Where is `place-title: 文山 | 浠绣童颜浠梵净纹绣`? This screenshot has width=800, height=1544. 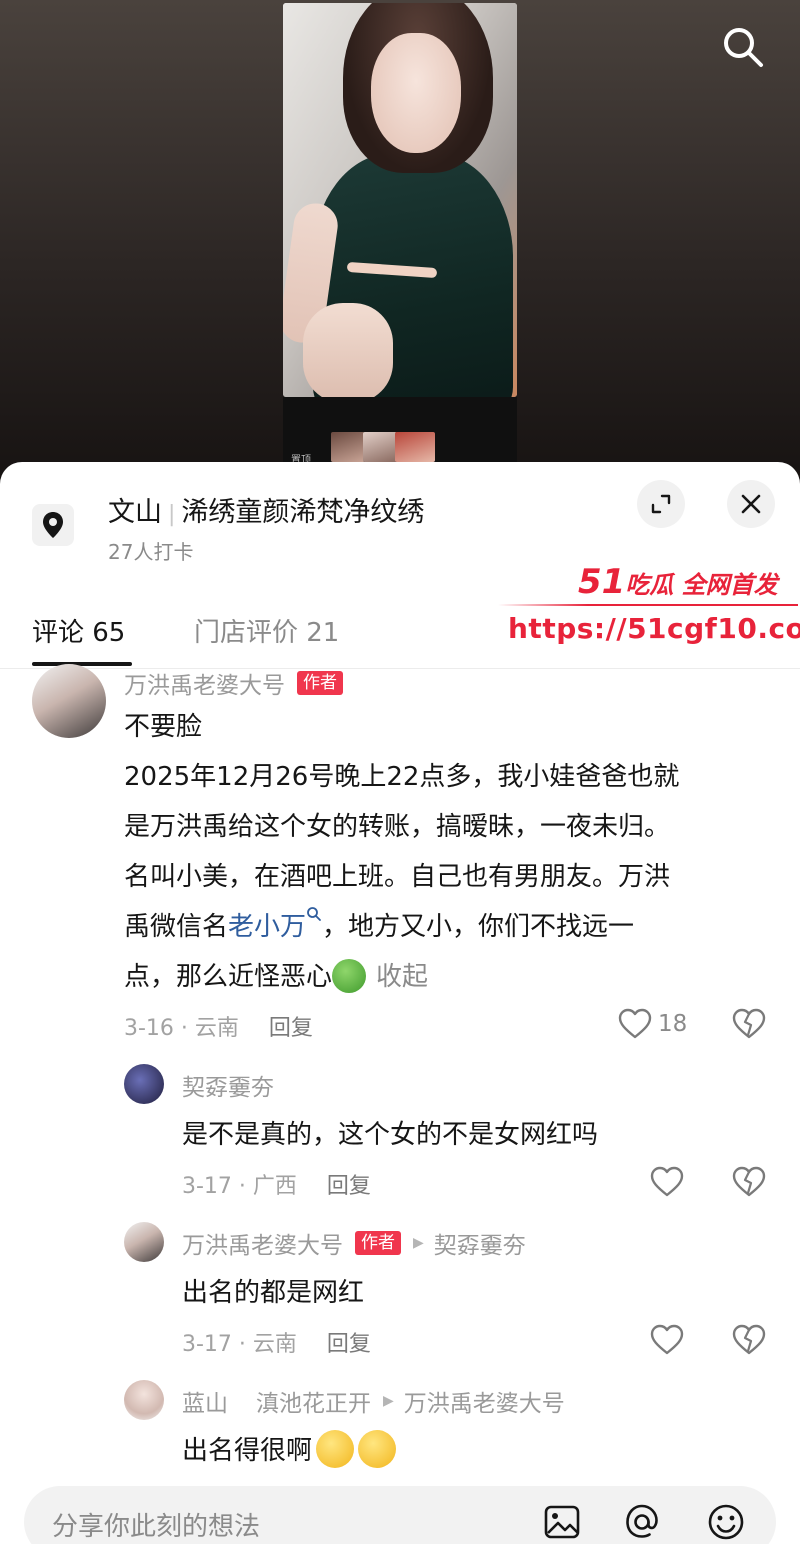 place-title: 文山 | 浠绣童颜浠梵净纹绣 is located at coordinates (266, 509).